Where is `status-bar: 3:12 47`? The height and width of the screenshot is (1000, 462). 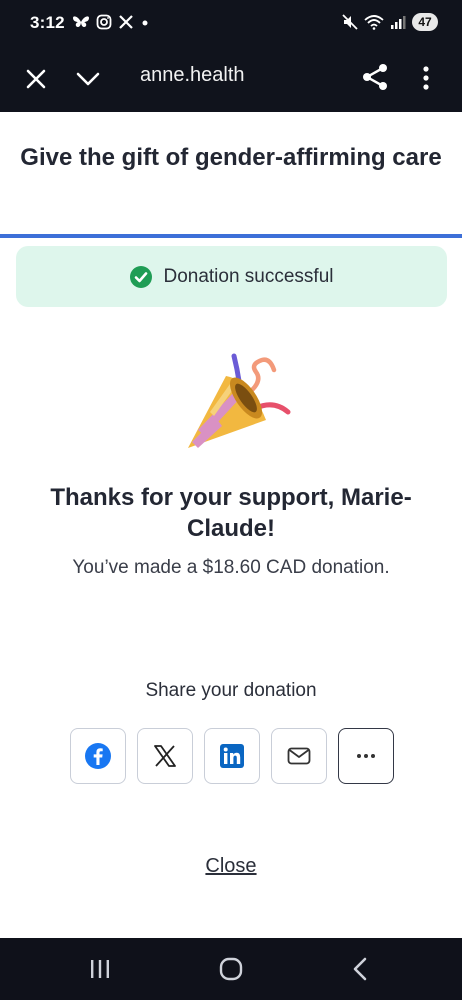
status-bar: 3:12 47 is located at coordinates (231, 23).